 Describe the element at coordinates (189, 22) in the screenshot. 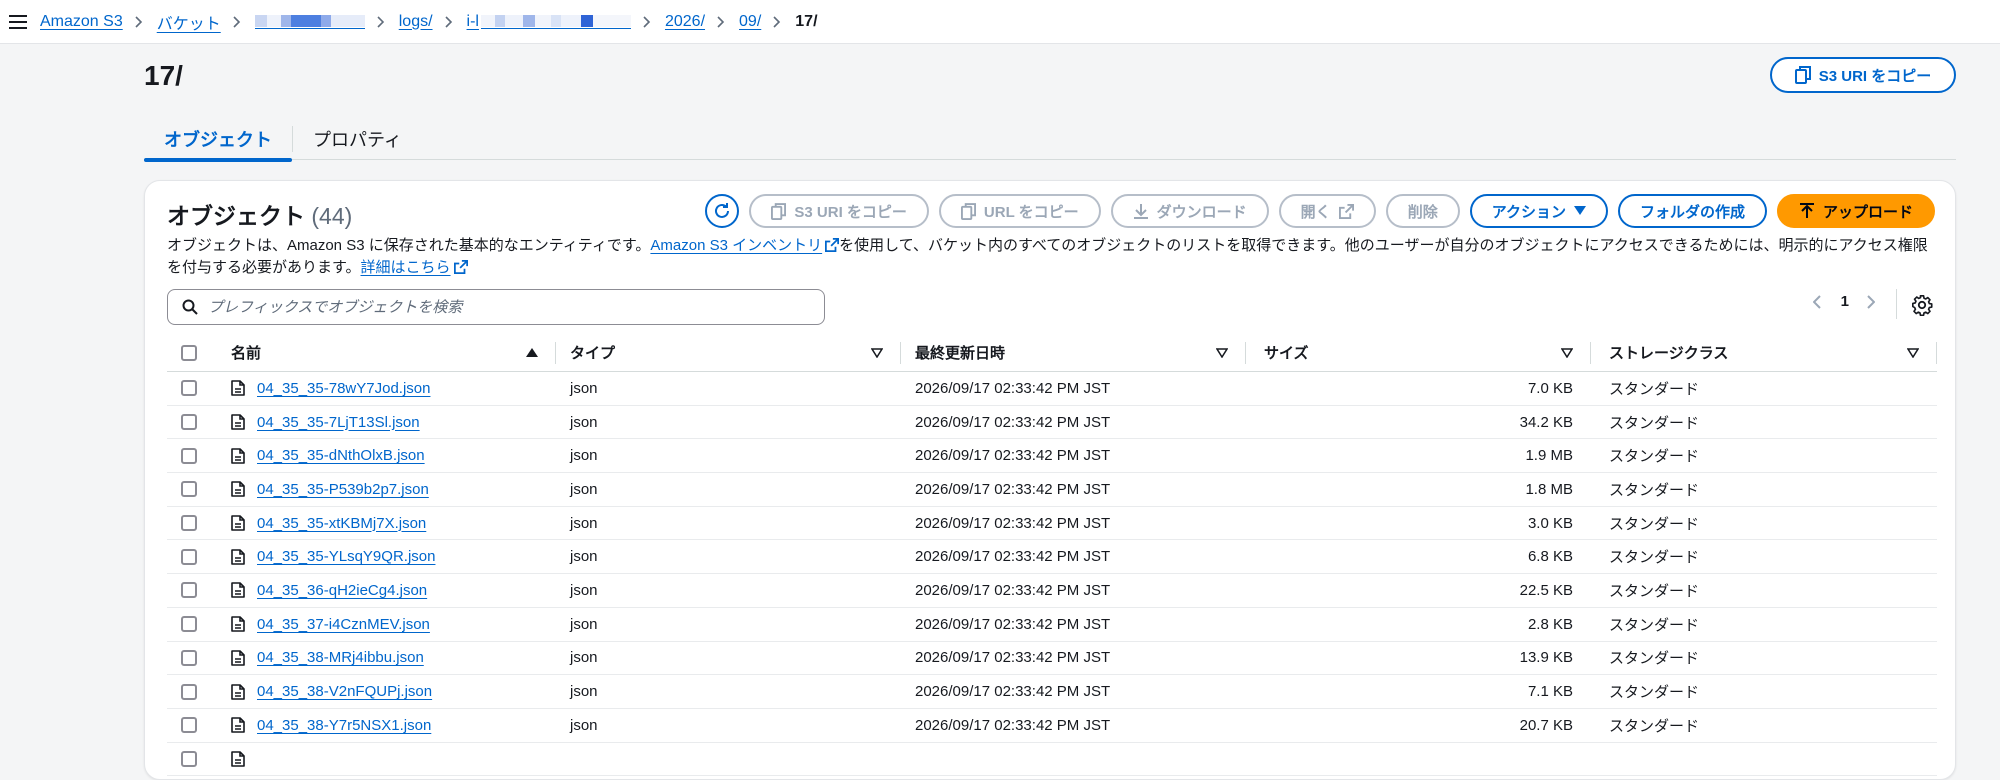

I see `breadcrumb-buckets: バケット` at that location.